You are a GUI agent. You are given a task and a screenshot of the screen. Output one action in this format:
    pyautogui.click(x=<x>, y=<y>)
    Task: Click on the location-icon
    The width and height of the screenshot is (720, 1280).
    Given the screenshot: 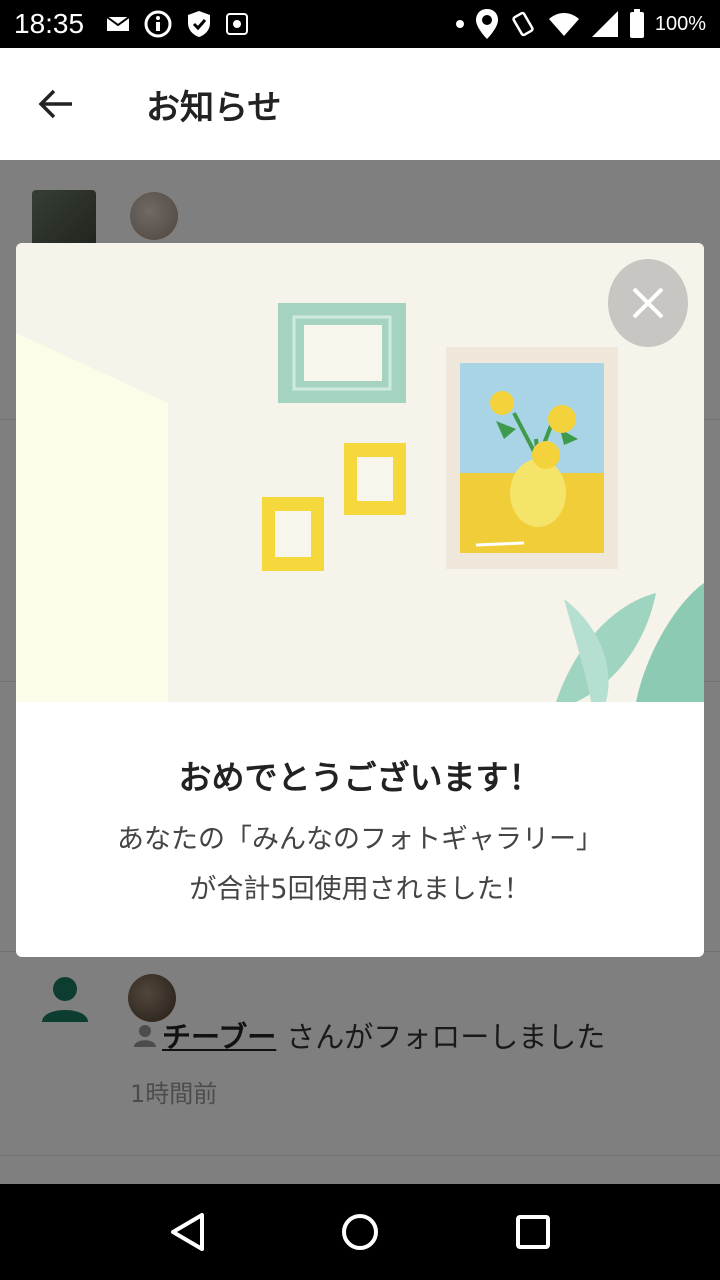 What is the action you would take?
    pyautogui.click(x=487, y=24)
    